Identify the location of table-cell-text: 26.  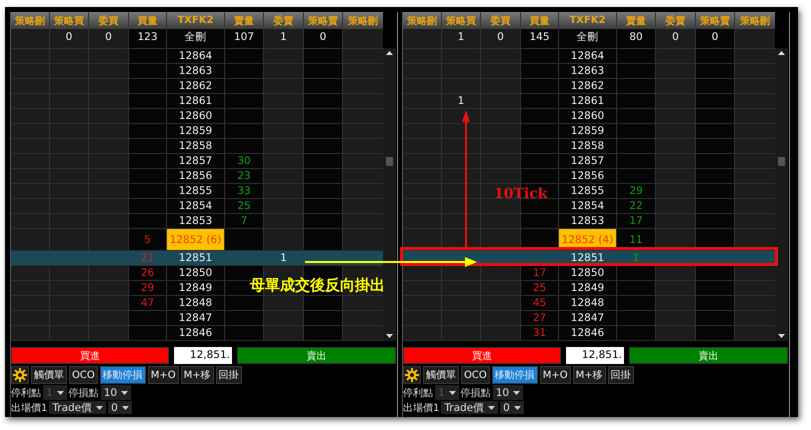
(148, 273).